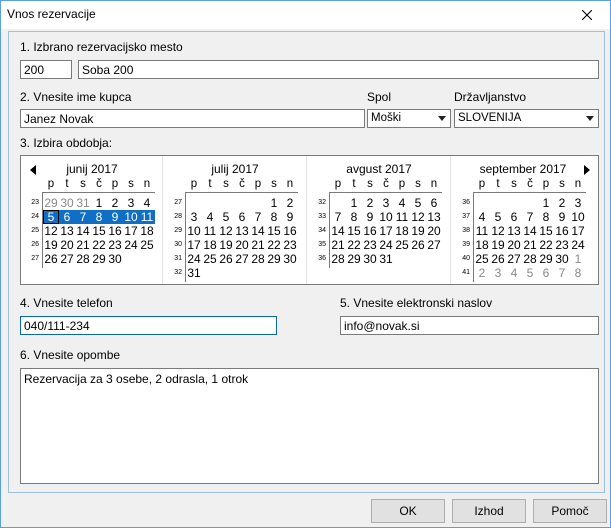  What do you see at coordinates (408, 511) in the screenshot?
I see `ok-button: OK` at bounding box center [408, 511].